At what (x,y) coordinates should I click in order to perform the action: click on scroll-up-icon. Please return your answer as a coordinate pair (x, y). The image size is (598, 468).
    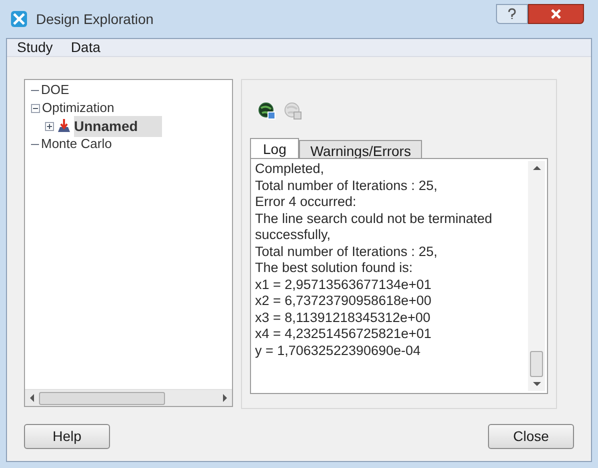
    Looking at the image, I should click on (536, 168).